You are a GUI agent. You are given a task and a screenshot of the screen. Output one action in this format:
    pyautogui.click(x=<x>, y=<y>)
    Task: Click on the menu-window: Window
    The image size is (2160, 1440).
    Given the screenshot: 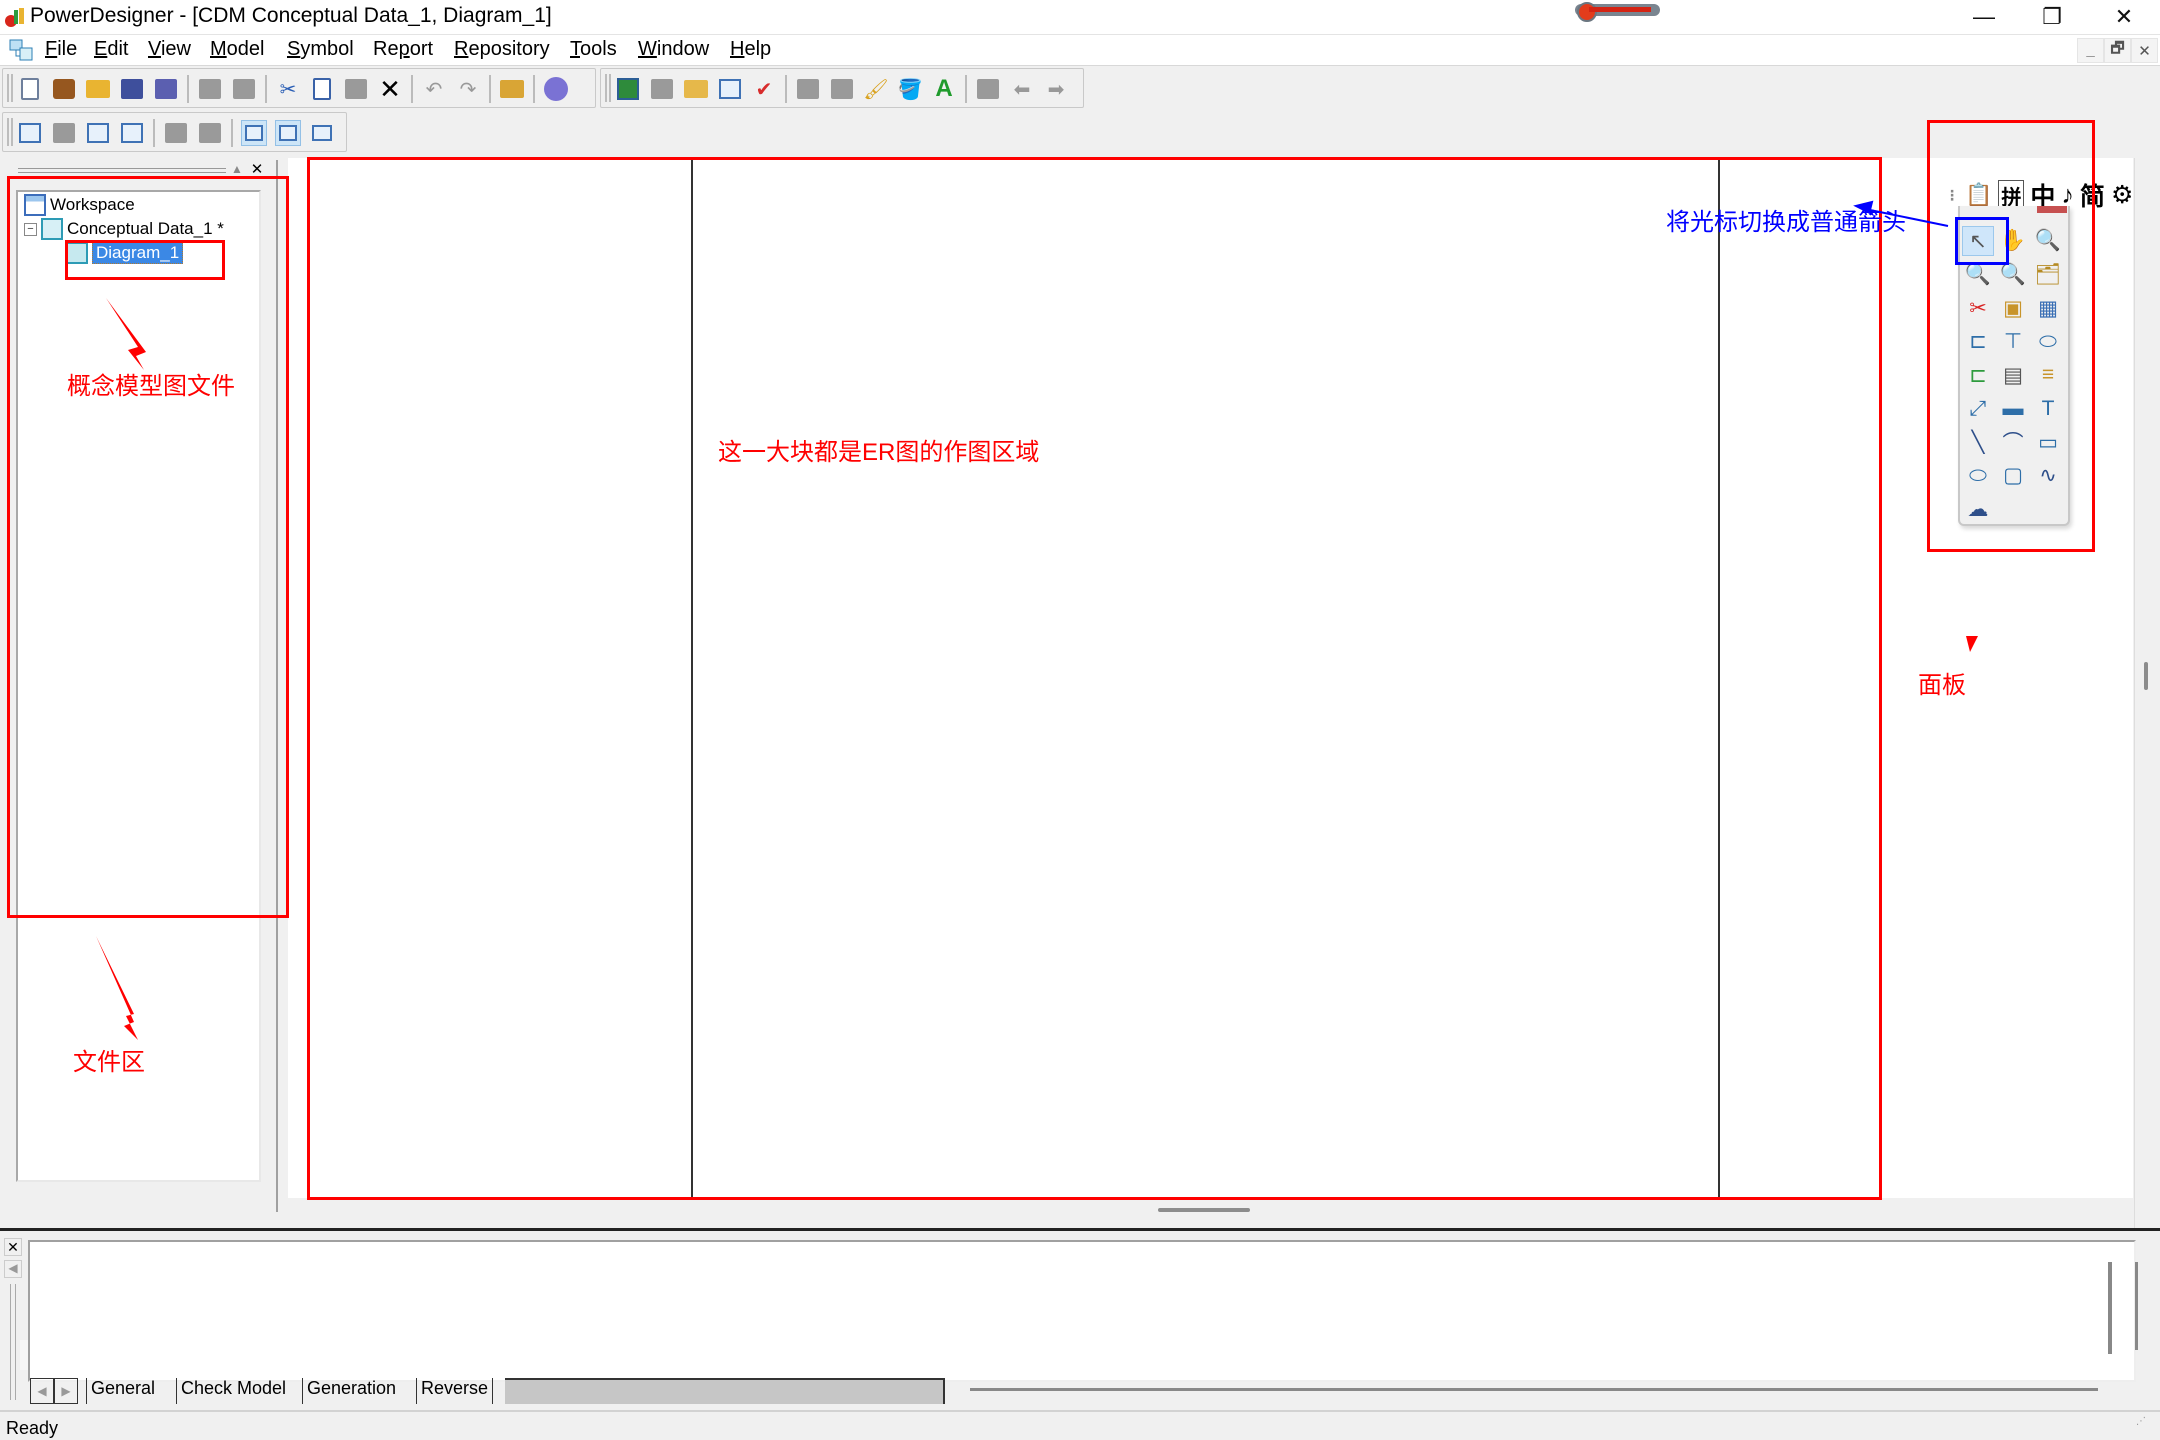 What is the action you would take?
    pyautogui.click(x=673, y=49)
    